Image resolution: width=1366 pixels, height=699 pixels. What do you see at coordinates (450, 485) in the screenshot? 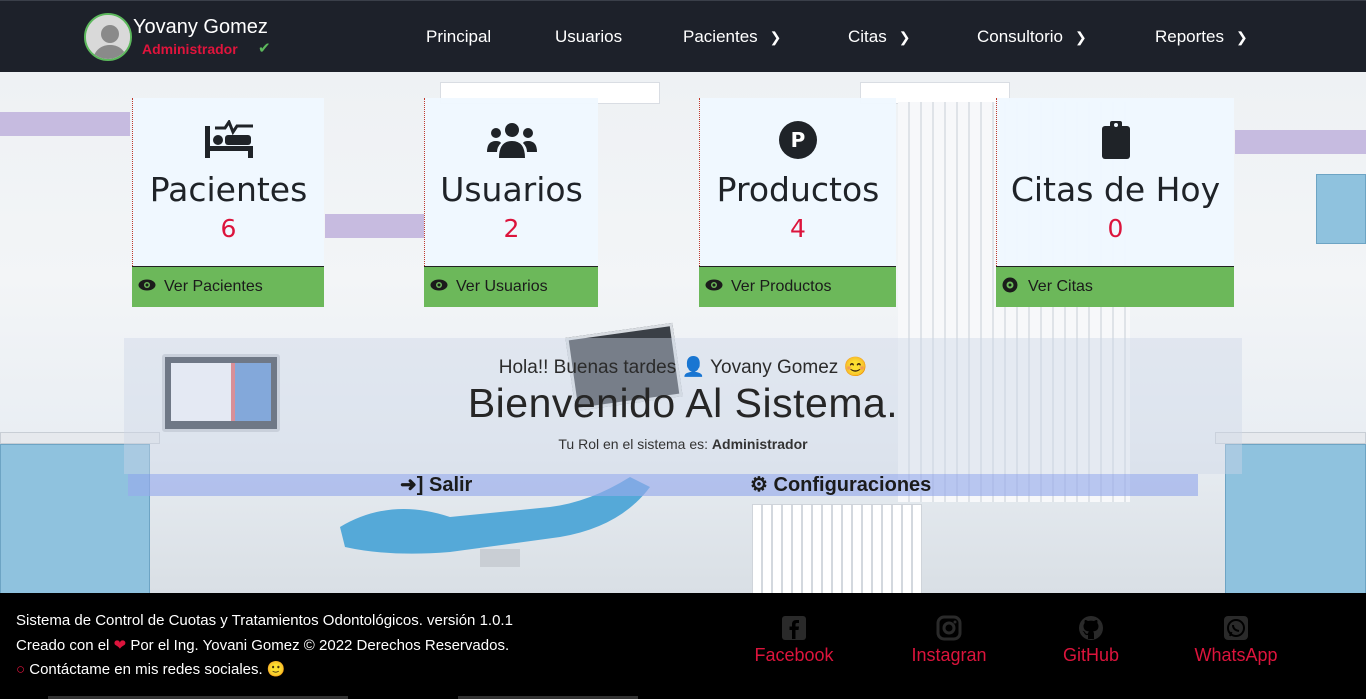
I see `logout-label: Salir` at bounding box center [450, 485].